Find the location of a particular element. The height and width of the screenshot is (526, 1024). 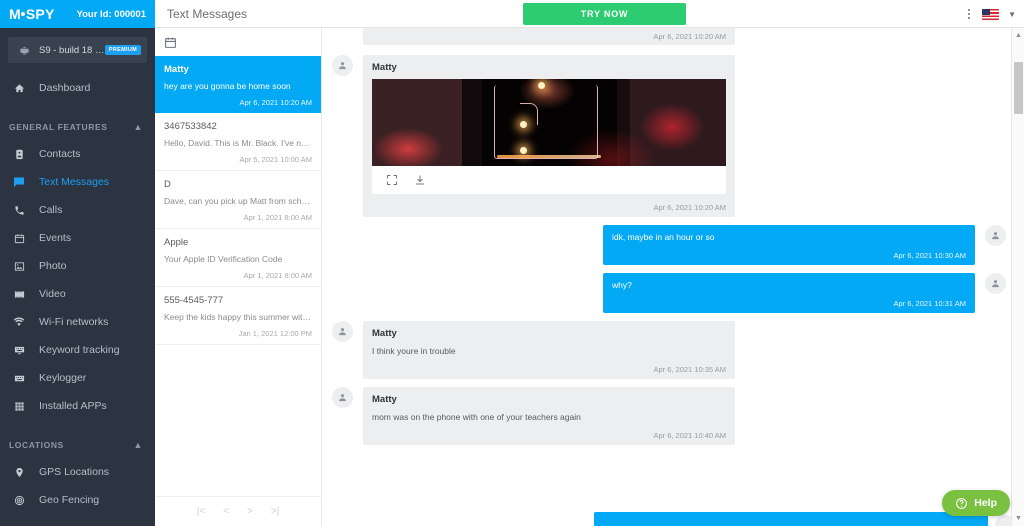

message-time: Apr 6, 2021 10:35 AM is located at coordinates (689, 369).